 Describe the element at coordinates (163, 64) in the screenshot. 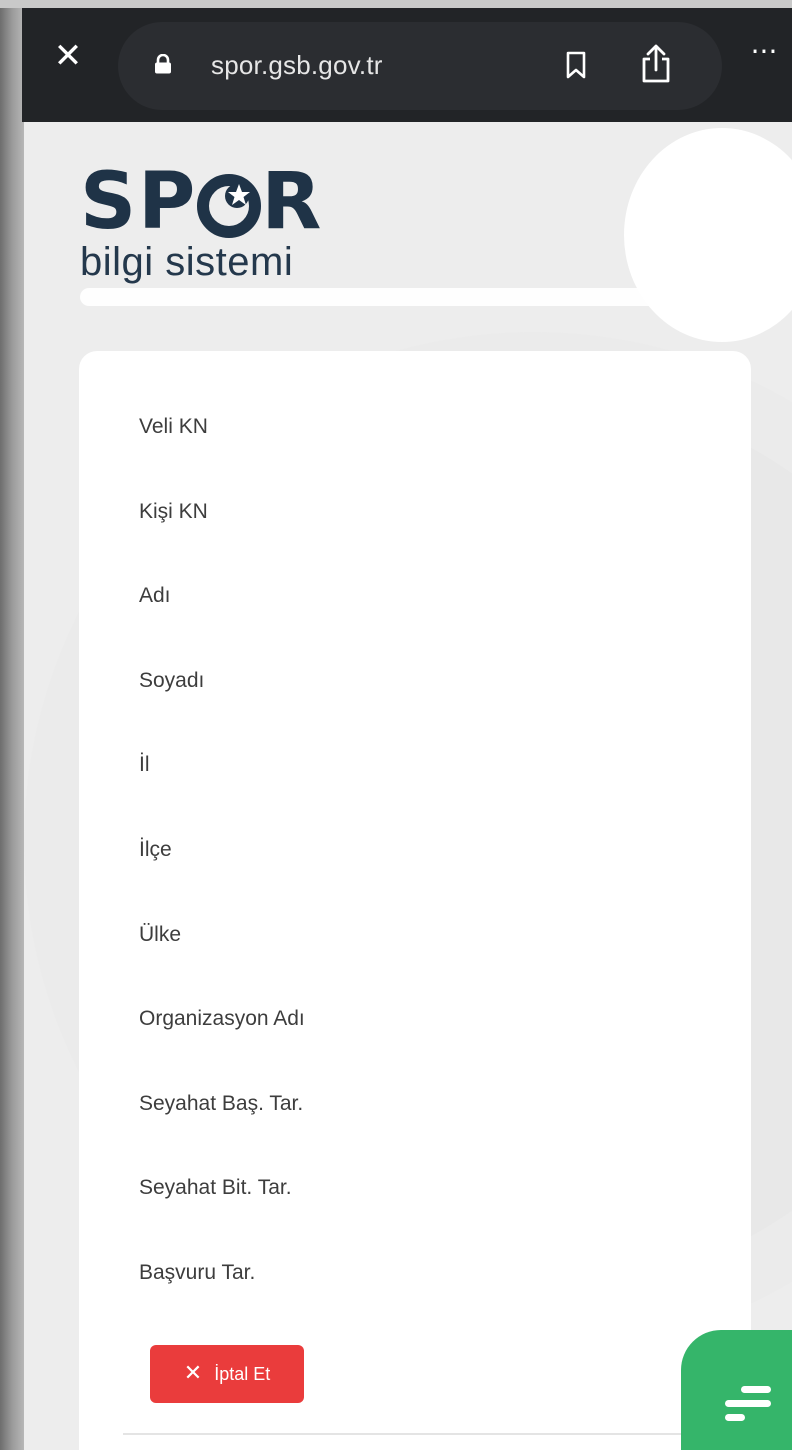

I see `lock-icon` at that location.